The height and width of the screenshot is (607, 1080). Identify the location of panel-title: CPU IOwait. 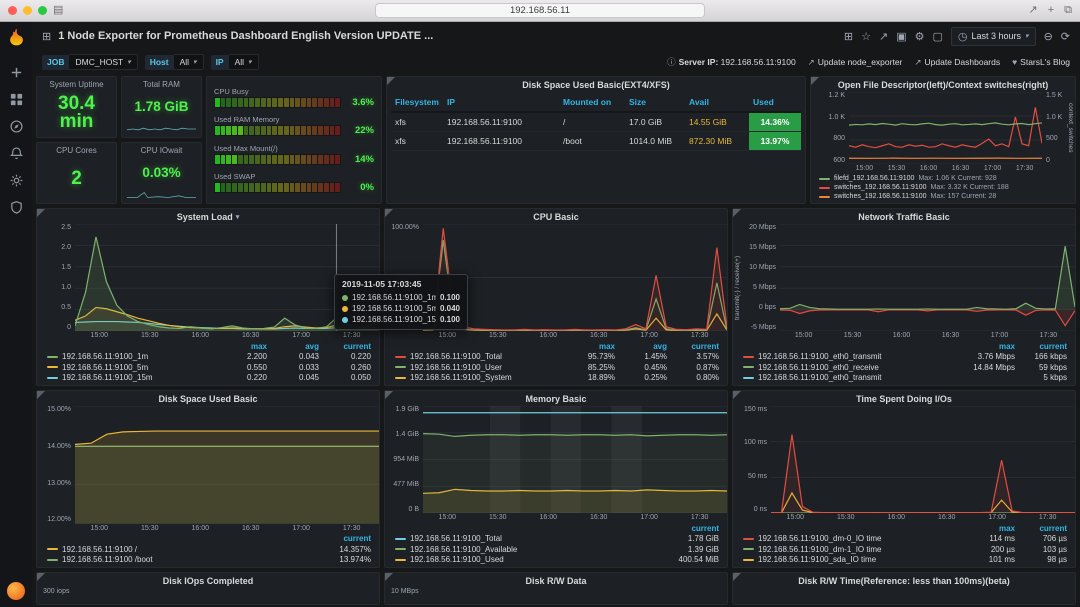
(161, 149).